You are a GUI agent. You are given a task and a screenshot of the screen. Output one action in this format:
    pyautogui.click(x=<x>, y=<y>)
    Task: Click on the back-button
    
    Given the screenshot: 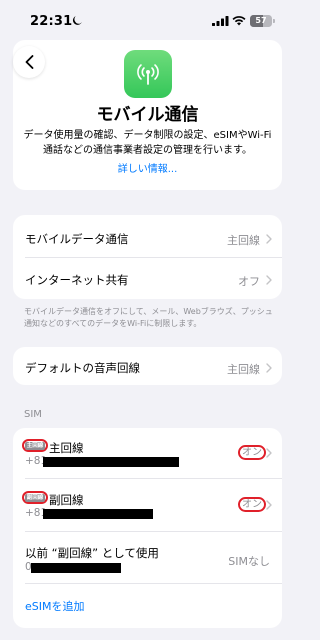 What is the action you would take?
    pyautogui.click(x=29, y=62)
    